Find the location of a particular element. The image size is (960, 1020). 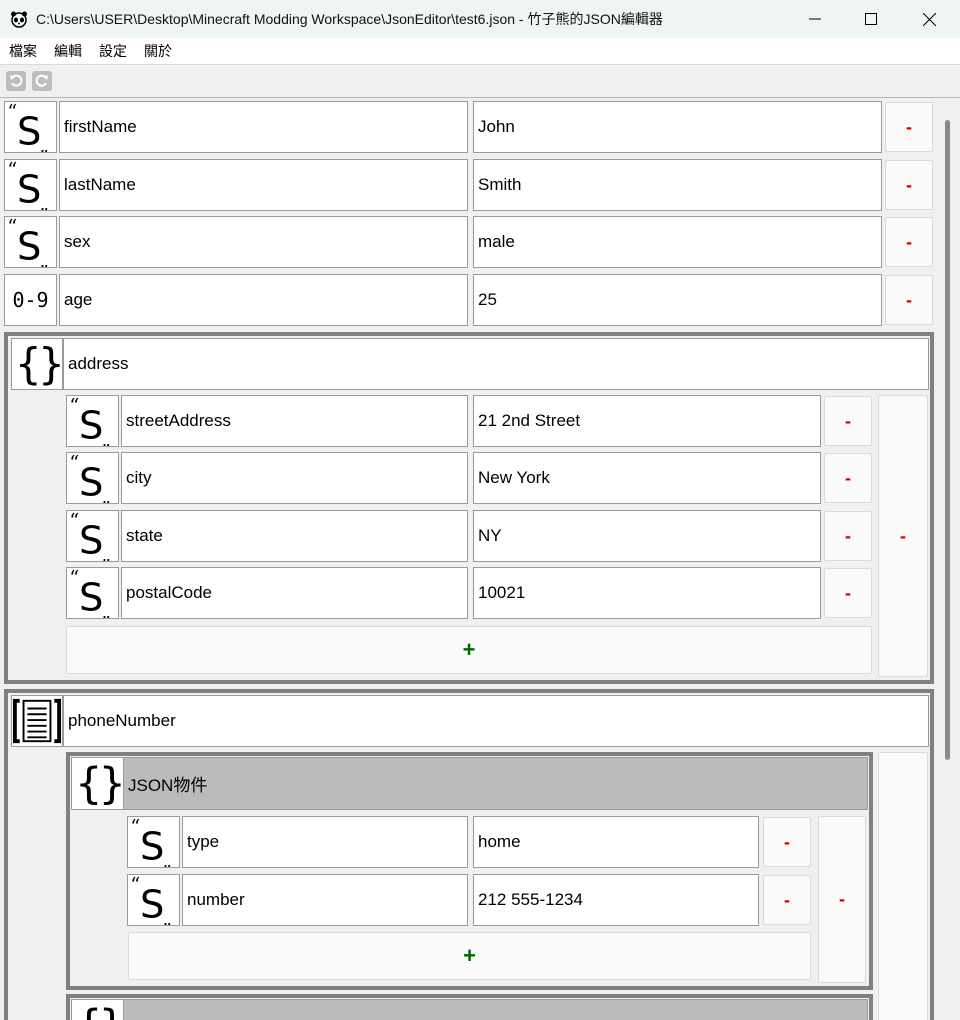

key-field-phoneNumber: phoneNumber is located at coordinates (496, 721).